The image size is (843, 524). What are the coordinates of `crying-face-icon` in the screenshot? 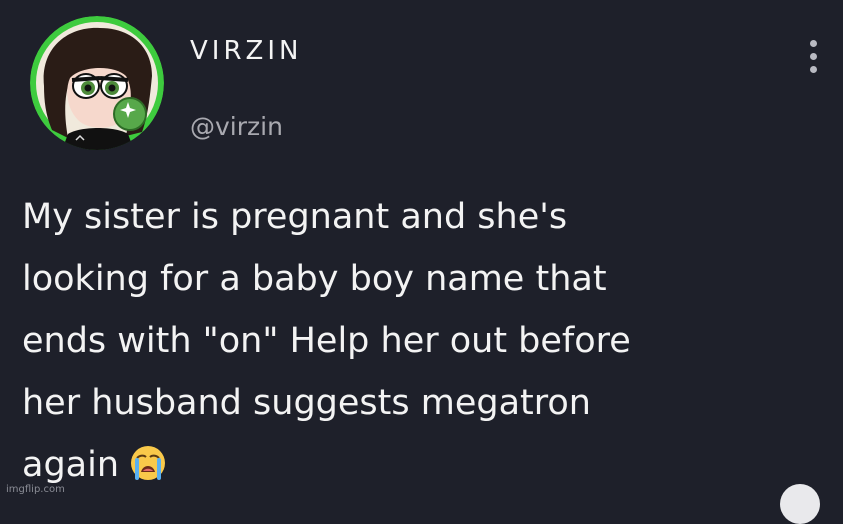 It's located at (148, 460).